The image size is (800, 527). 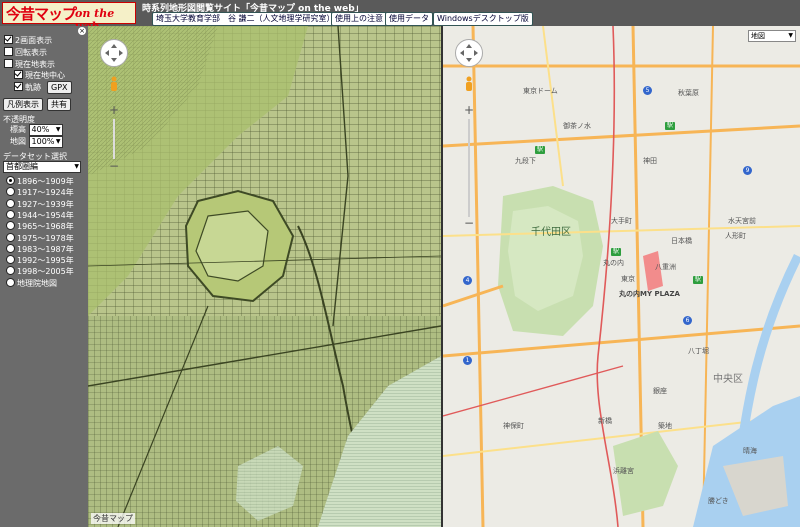 I want to click on period-label: 1896〜1909年, so click(x=45, y=181).